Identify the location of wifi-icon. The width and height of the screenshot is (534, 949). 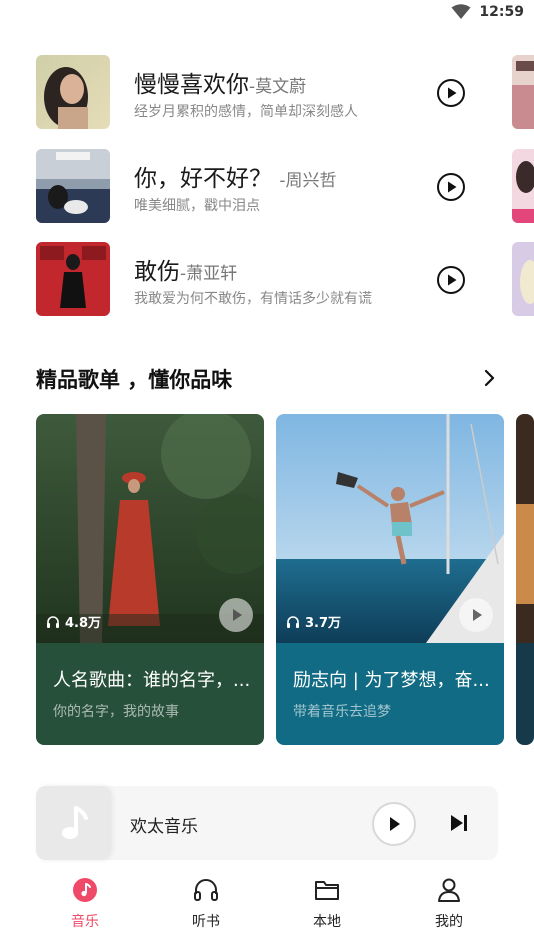
(461, 11).